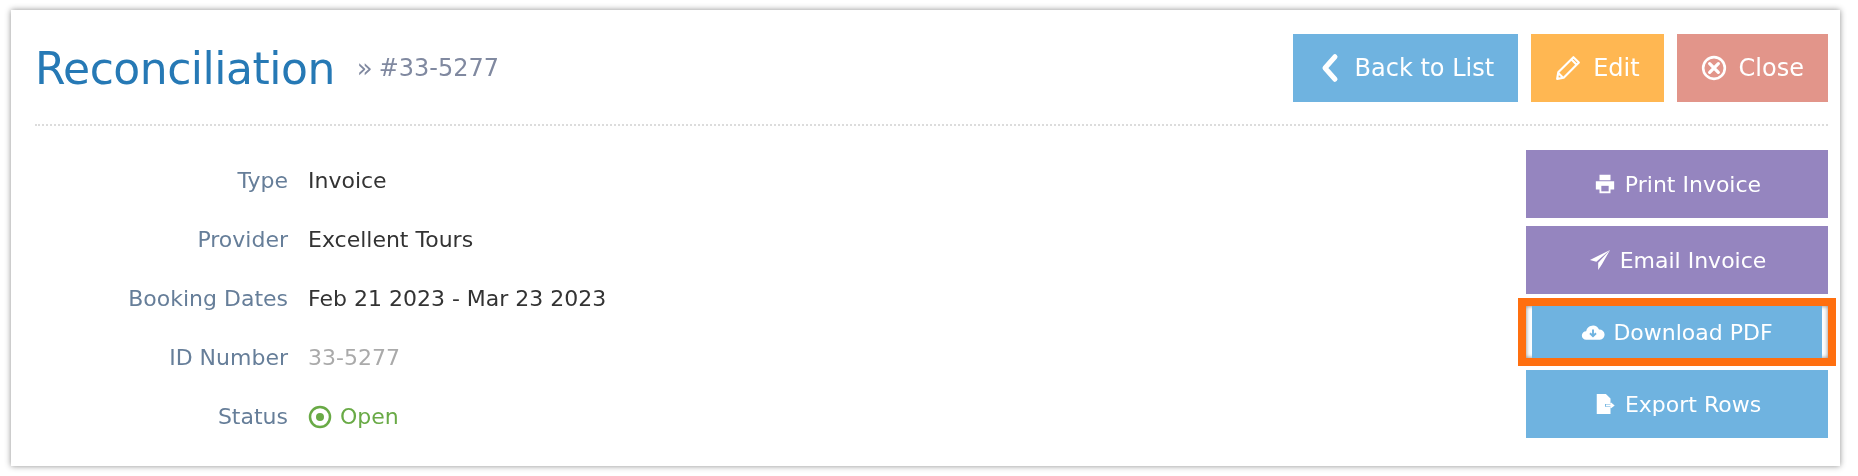 This screenshot has height=476, width=1858. What do you see at coordinates (347, 180) in the screenshot?
I see `field-value: Invoice` at bounding box center [347, 180].